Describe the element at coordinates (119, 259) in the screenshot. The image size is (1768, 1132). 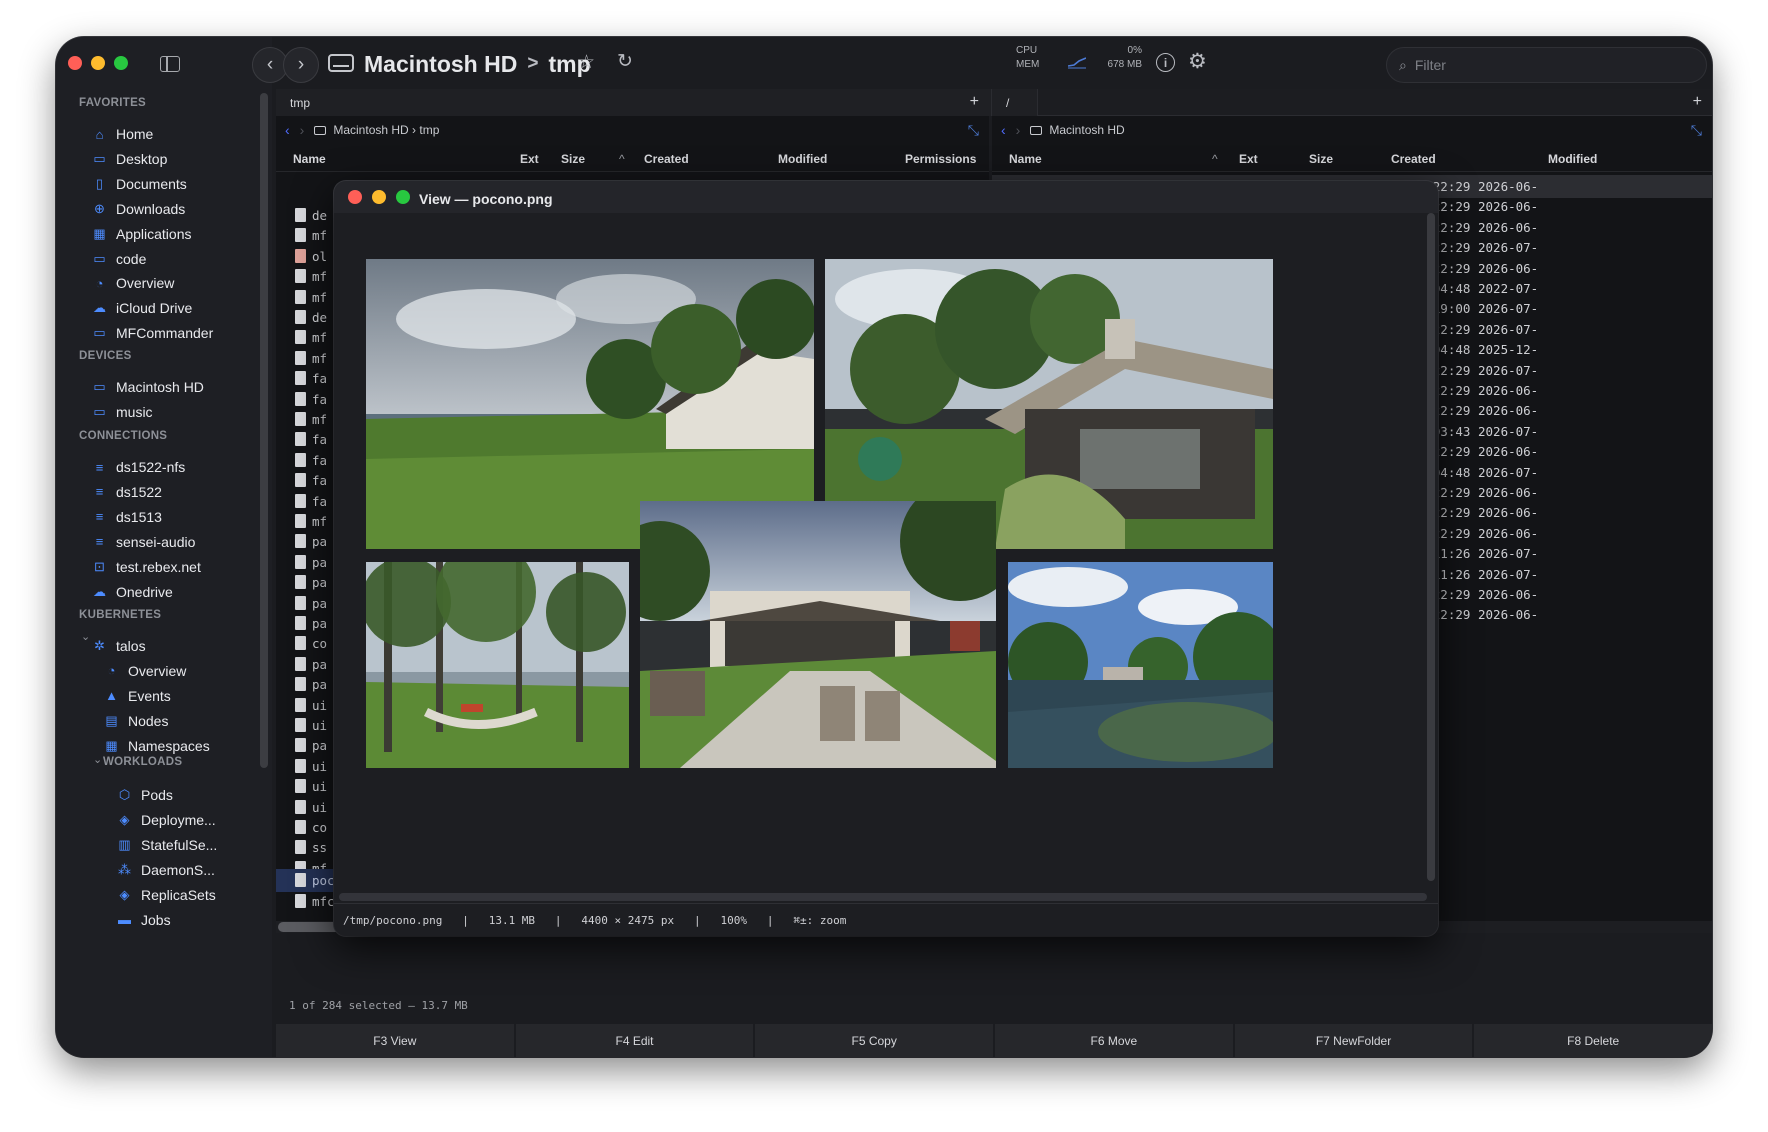
I see `sidebar-item-code: ▭ code` at that location.